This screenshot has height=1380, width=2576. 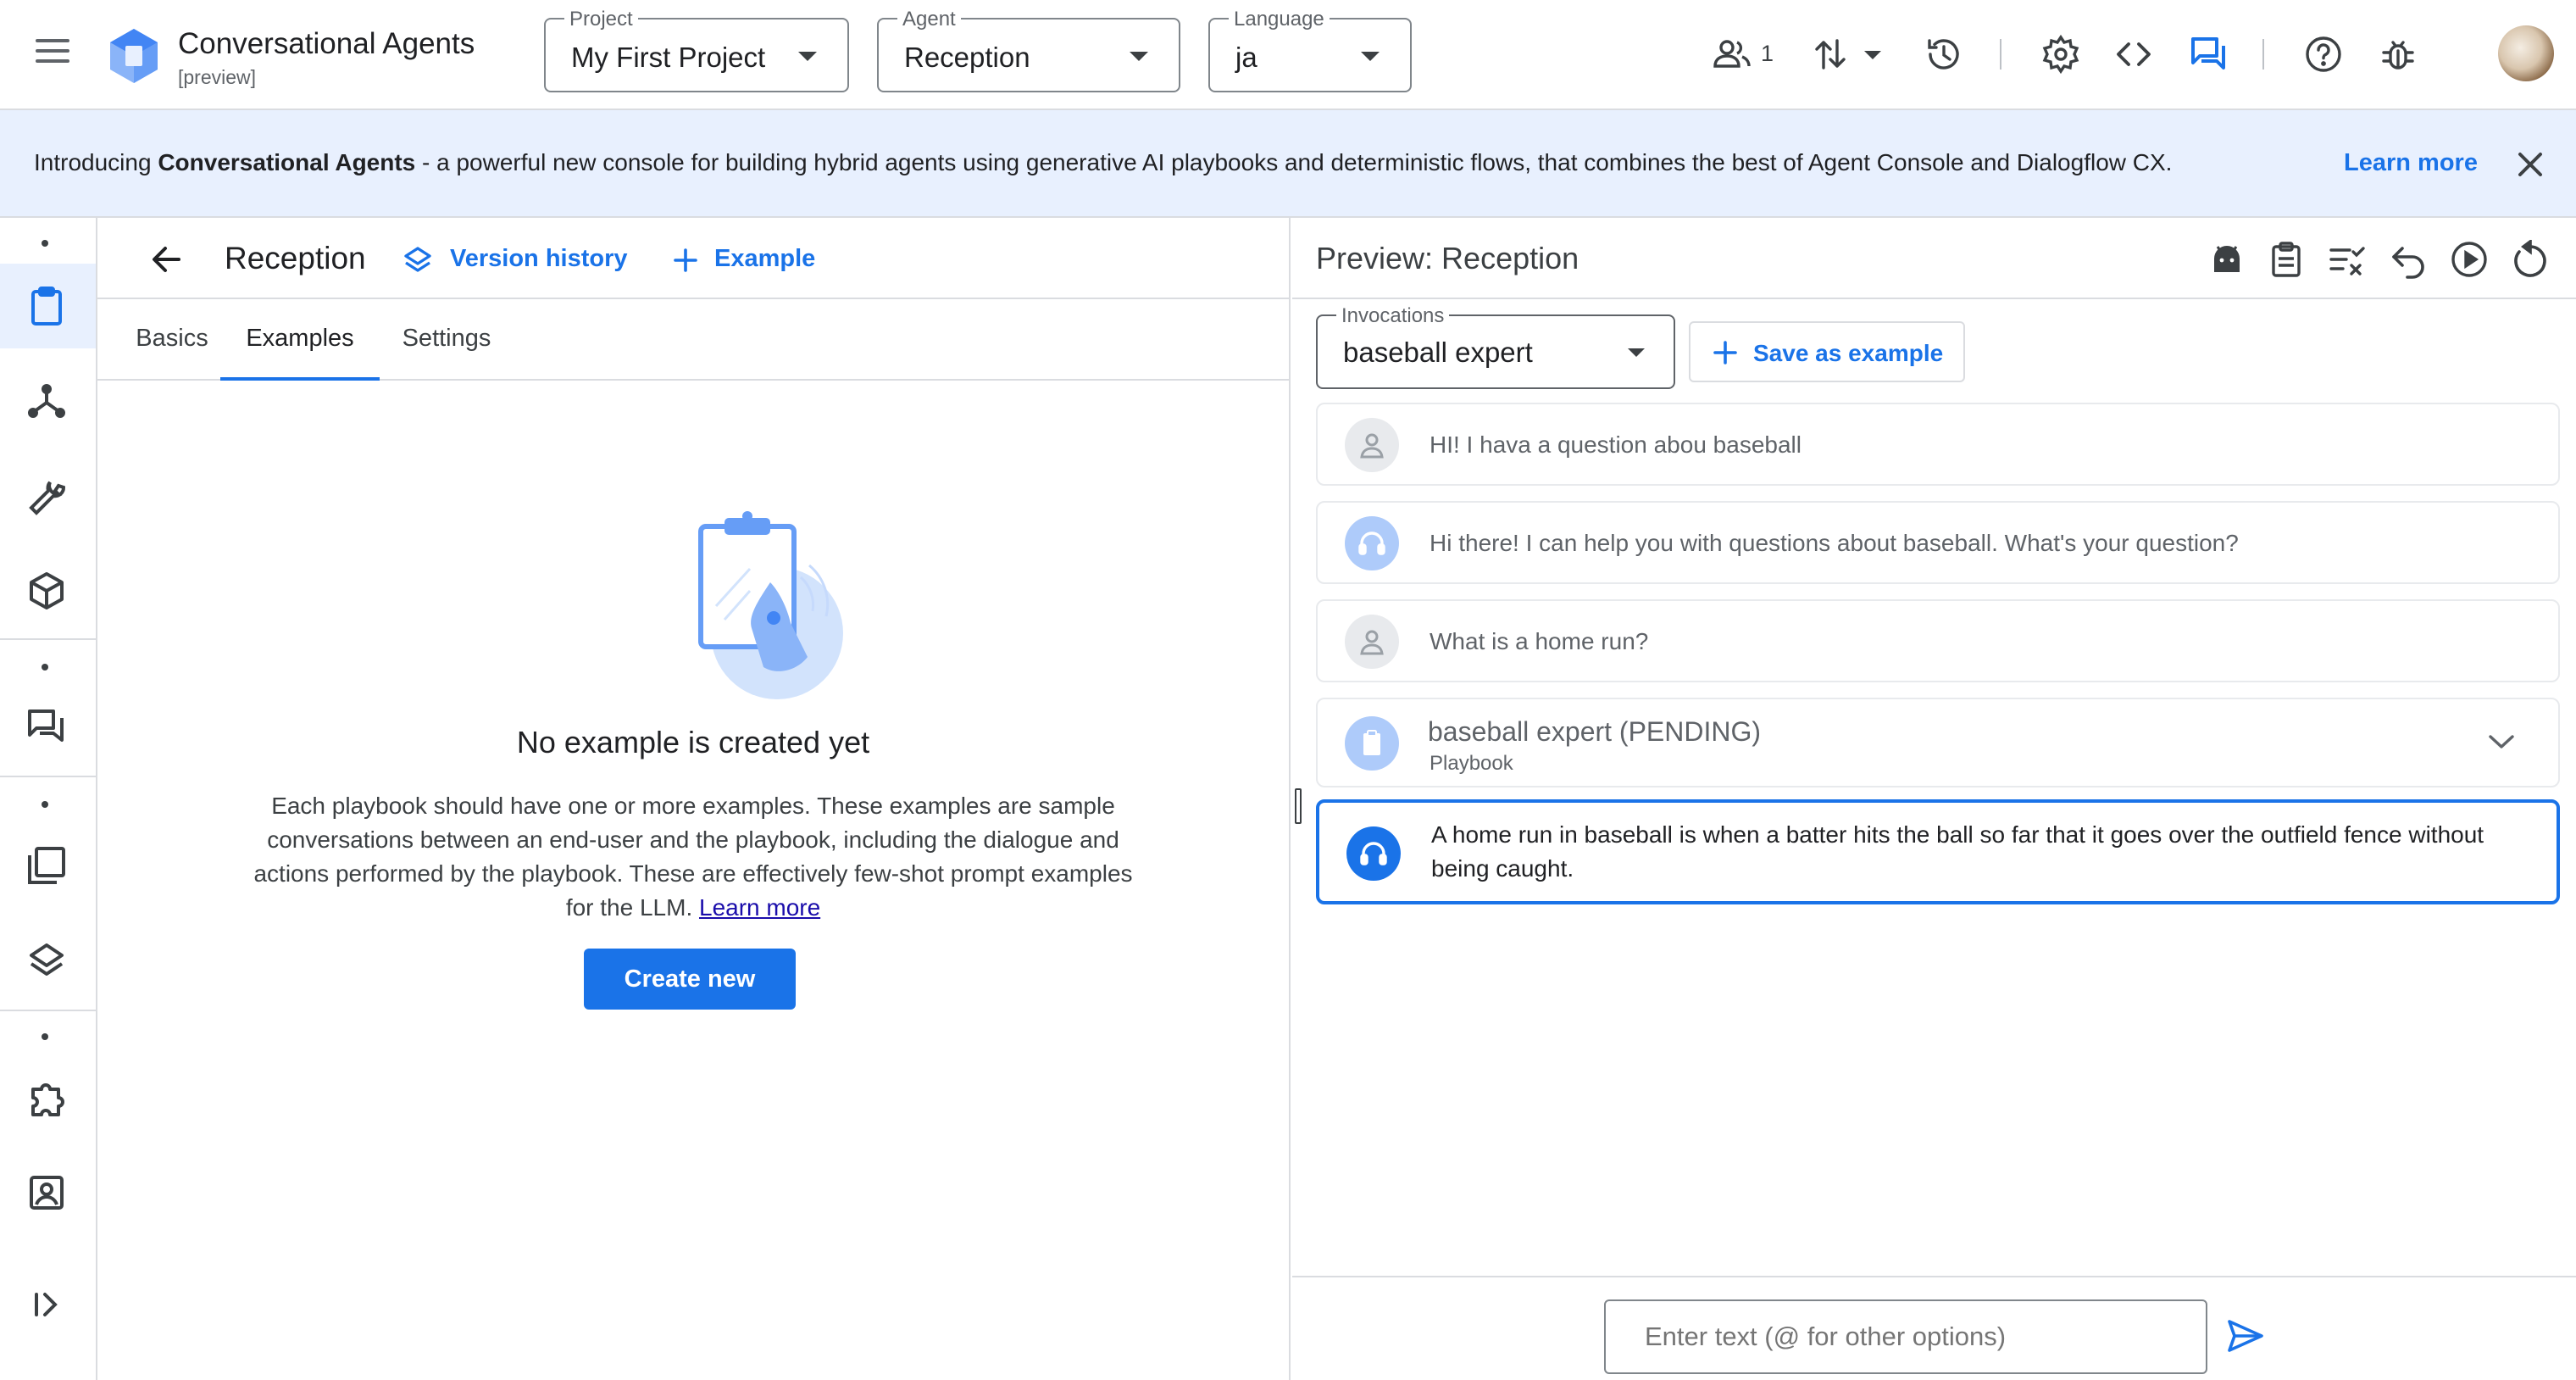 What do you see at coordinates (1502, 868) in the screenshot?
I see `message-text-line: being caught.` at bounding box center [1502, 868].